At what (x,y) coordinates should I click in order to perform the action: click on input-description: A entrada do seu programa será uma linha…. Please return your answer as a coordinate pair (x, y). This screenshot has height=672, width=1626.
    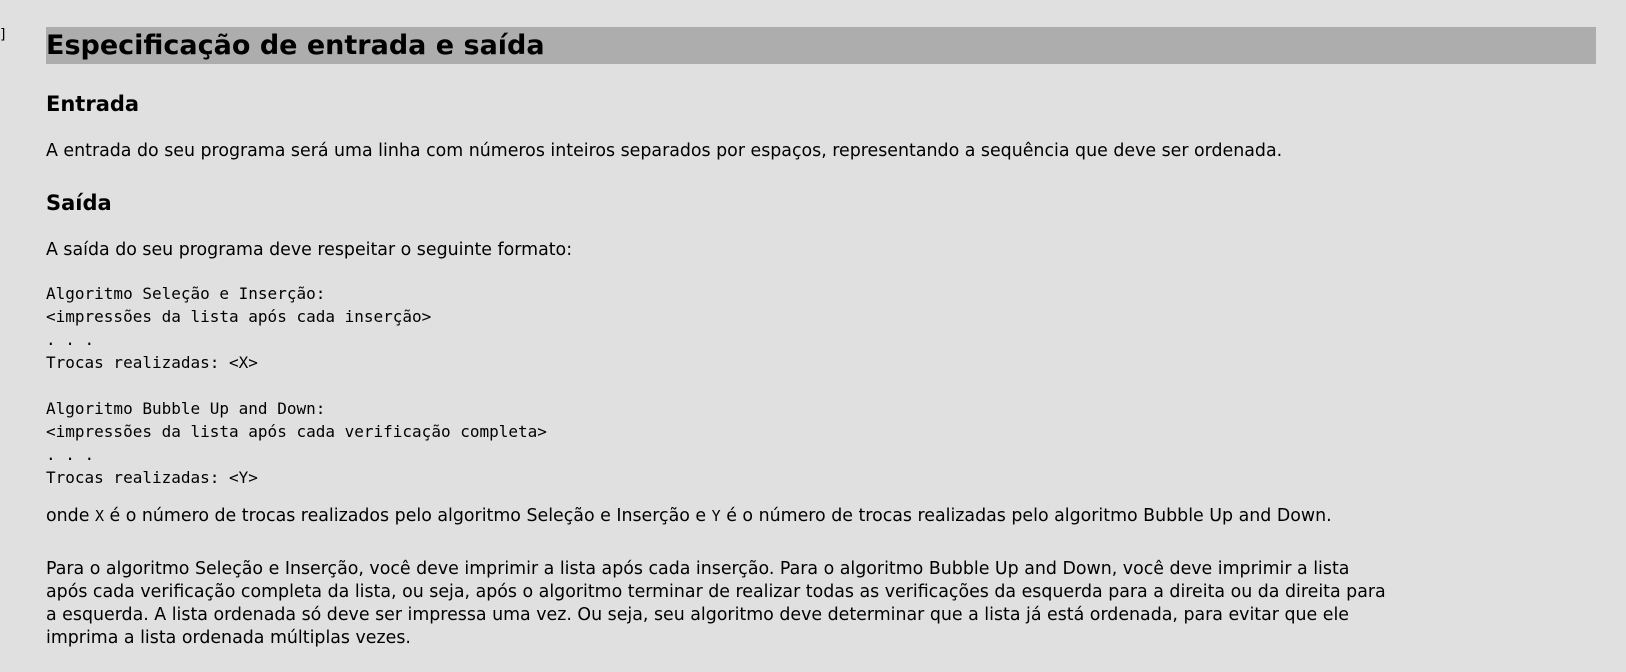
    Looking at the image, I should click on (664, 151).